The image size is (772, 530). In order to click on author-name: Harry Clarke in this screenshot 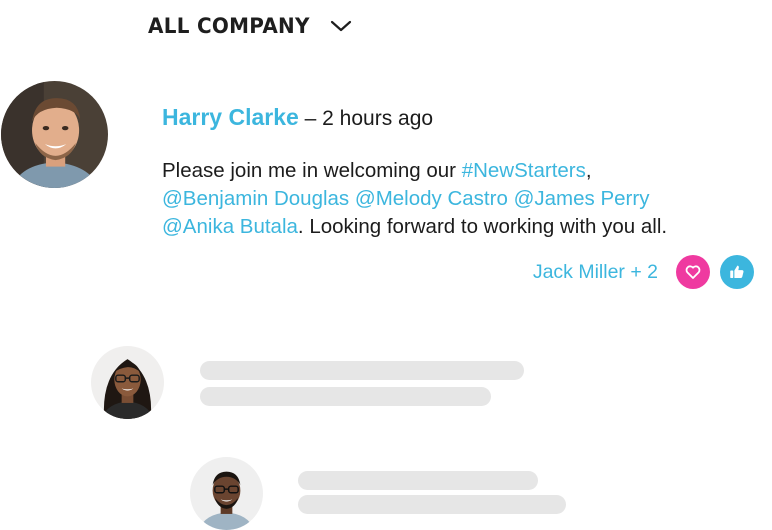, I will do `click(230, 117)`.